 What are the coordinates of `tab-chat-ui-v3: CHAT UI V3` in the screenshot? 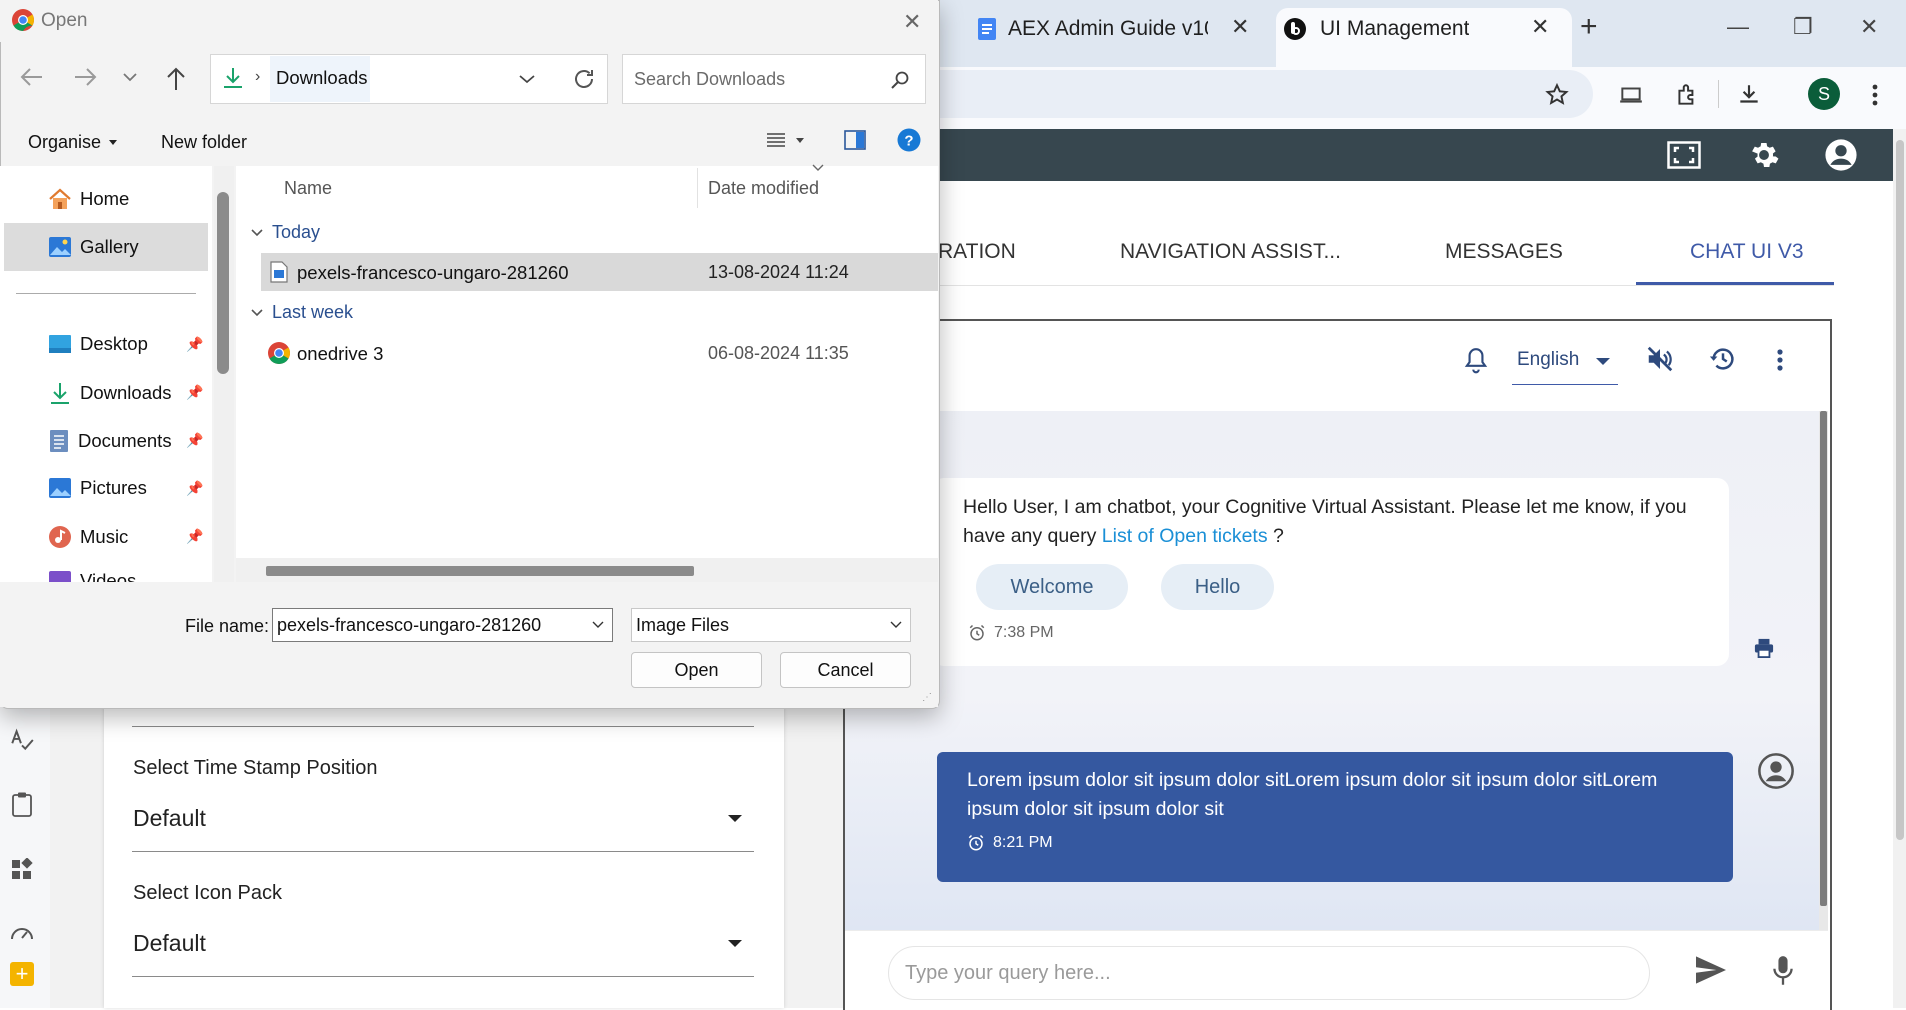 It's located at (1747, 252).